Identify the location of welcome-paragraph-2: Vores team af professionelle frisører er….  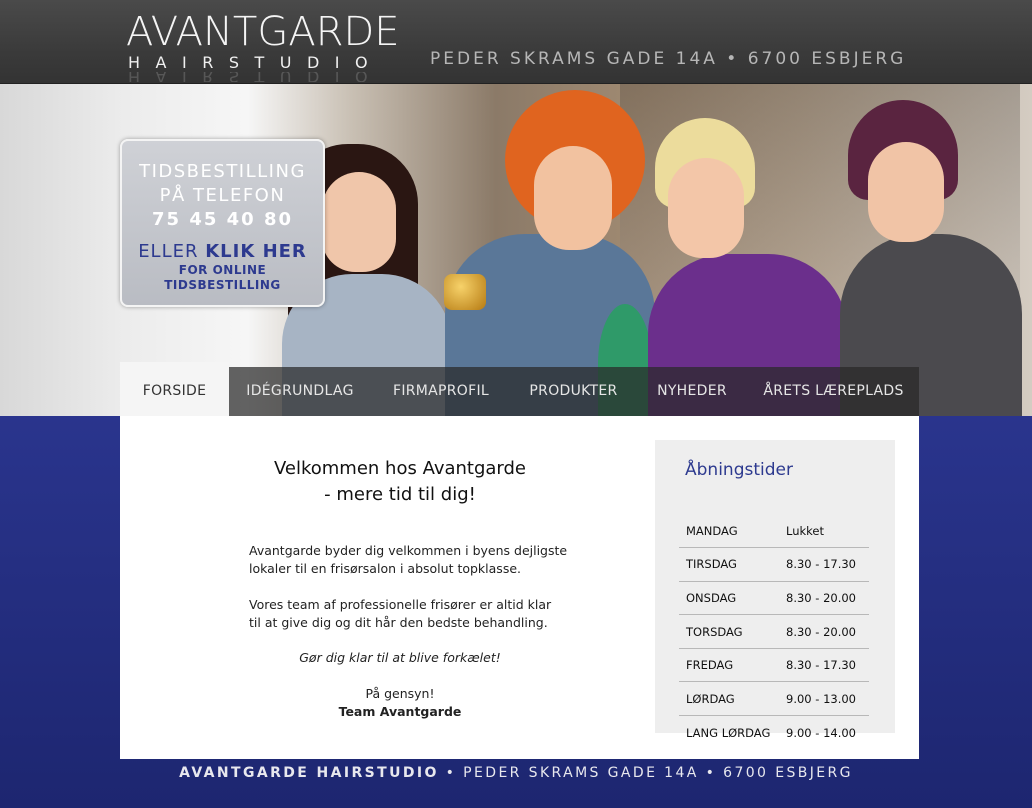
(419, 614).